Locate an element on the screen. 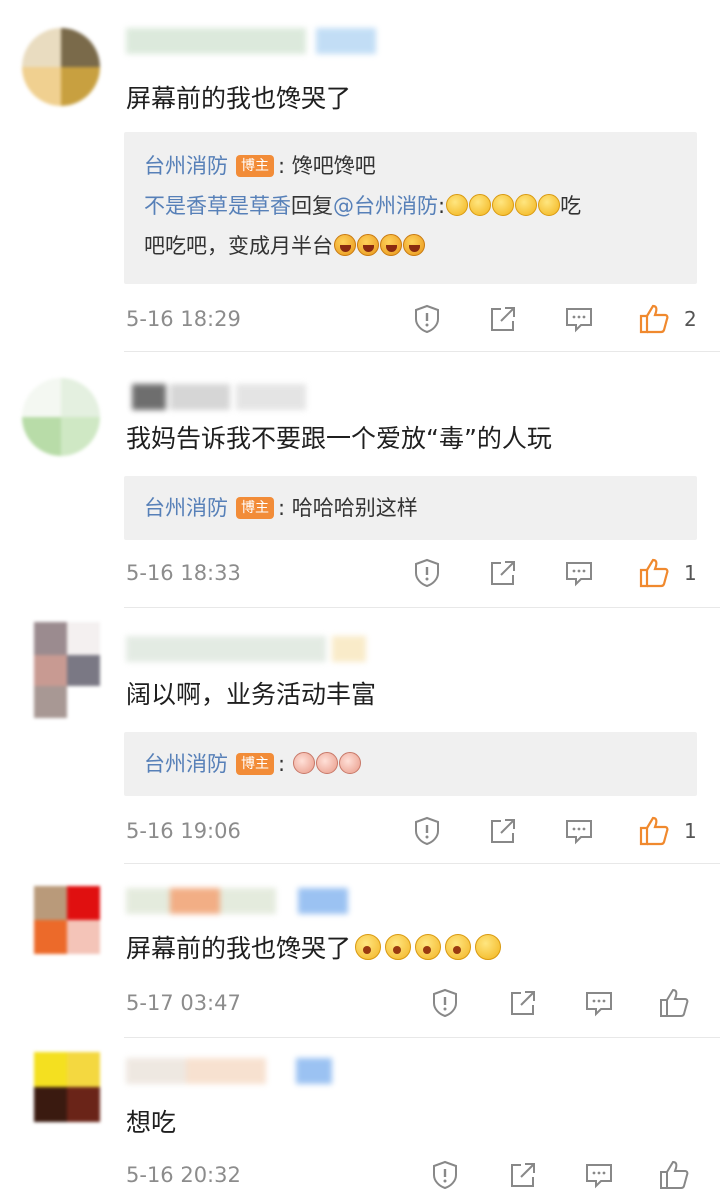 The image size is (720, 1201). reply-continuation: 吧吃吧，变成月半台 is located at coordinates (410, 246).